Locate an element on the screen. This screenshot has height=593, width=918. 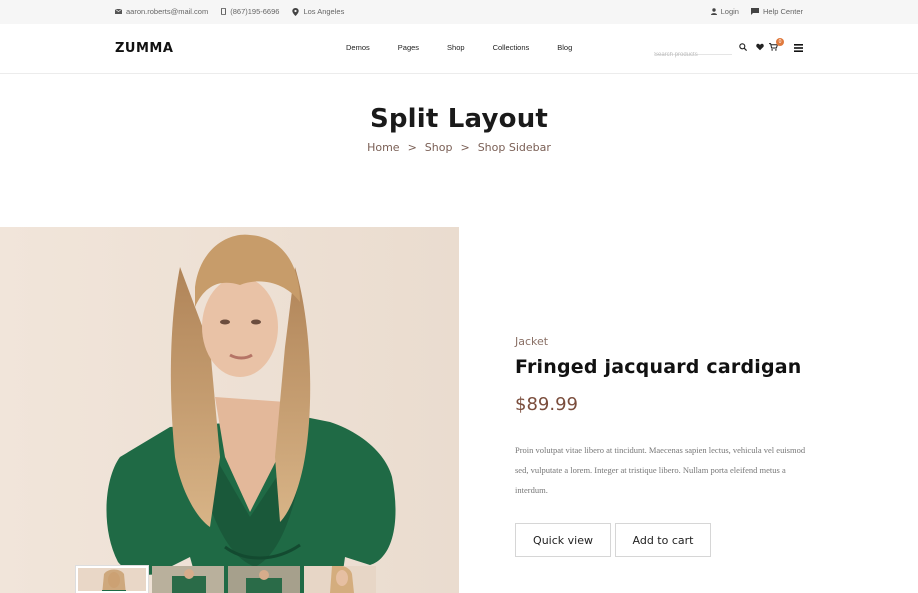
login-text: Login is located at coordinates (729, 11).